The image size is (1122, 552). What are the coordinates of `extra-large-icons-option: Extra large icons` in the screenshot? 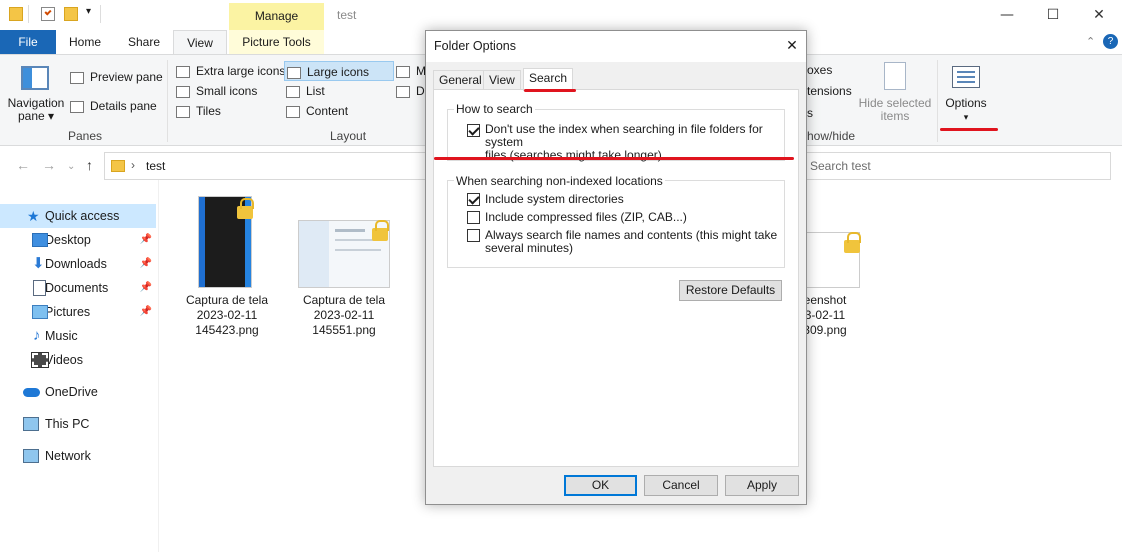 It's located at (230, 71).